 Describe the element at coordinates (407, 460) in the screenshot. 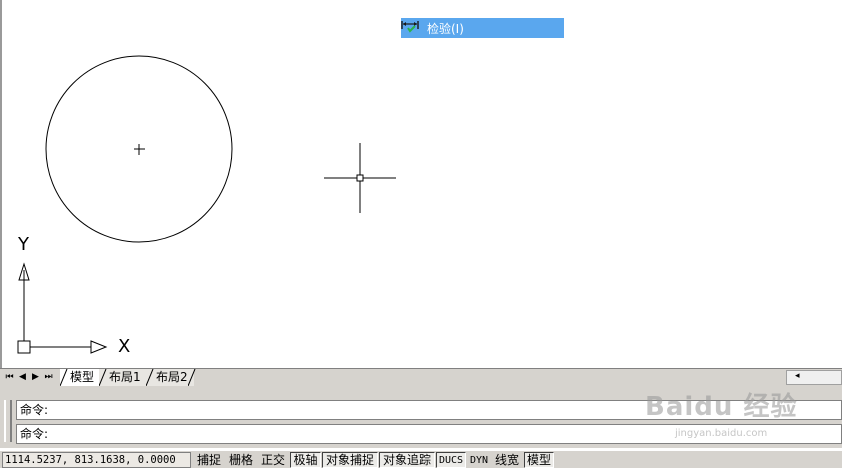

I see `object-track-toggle: 对象追踪` at that location.